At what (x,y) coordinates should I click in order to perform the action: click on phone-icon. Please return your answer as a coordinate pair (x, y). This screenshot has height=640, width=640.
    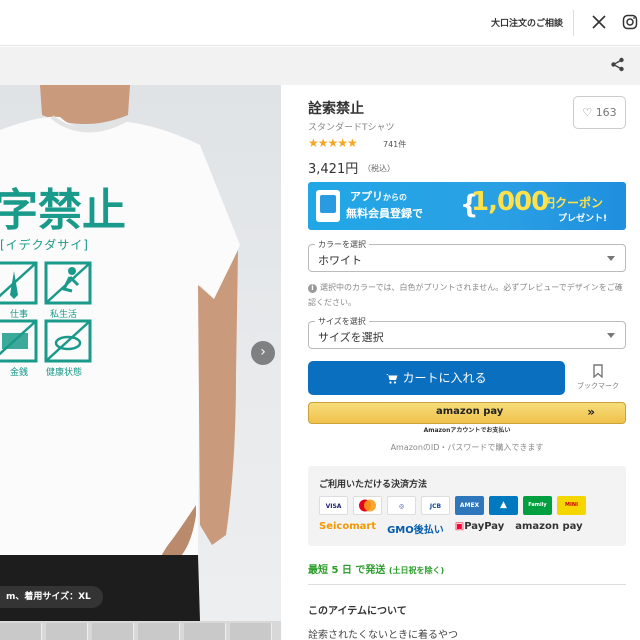
    Looking at the image, I should click on (328, 206).